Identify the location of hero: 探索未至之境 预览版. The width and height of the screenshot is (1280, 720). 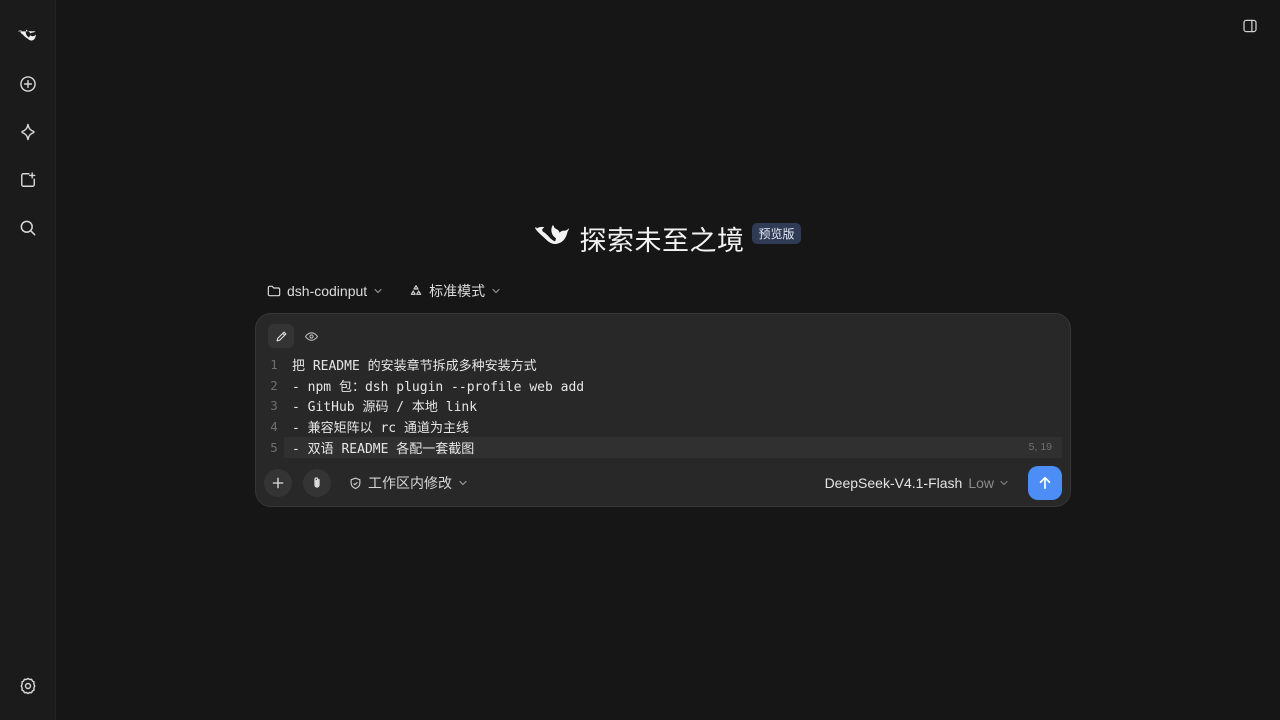
(640, 238).